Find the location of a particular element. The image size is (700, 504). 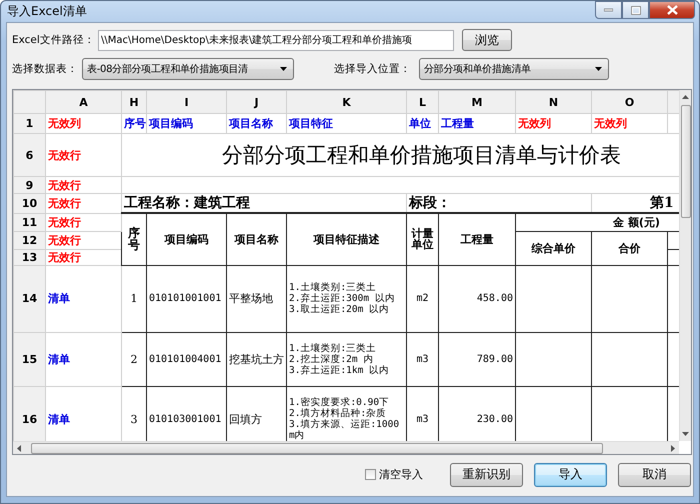

table-cell: 项目特征描述 is located at coordinates (346, 239).